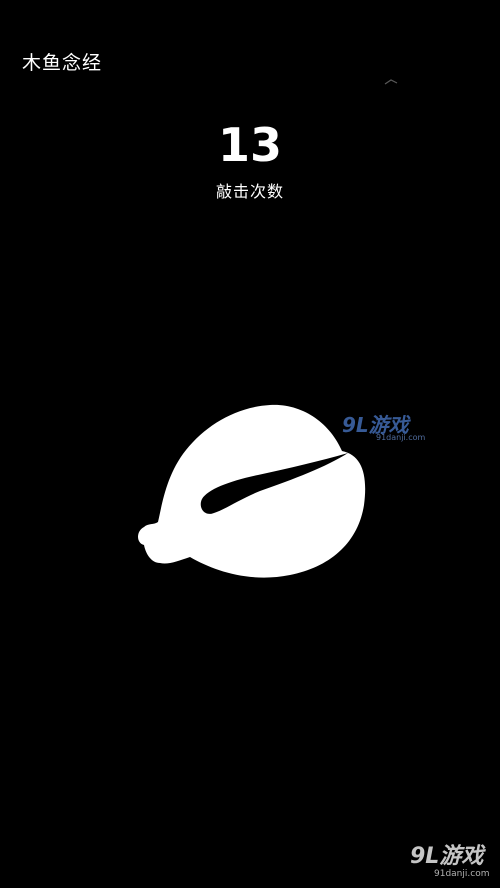 Image resolution: width=500 pixels, height=888 pixels. I want to click on watermark-corner: 9L游戏 91danji.com, so click(452, 864).